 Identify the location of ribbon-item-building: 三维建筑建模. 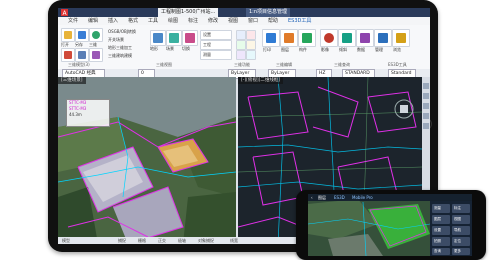
(120, 55).